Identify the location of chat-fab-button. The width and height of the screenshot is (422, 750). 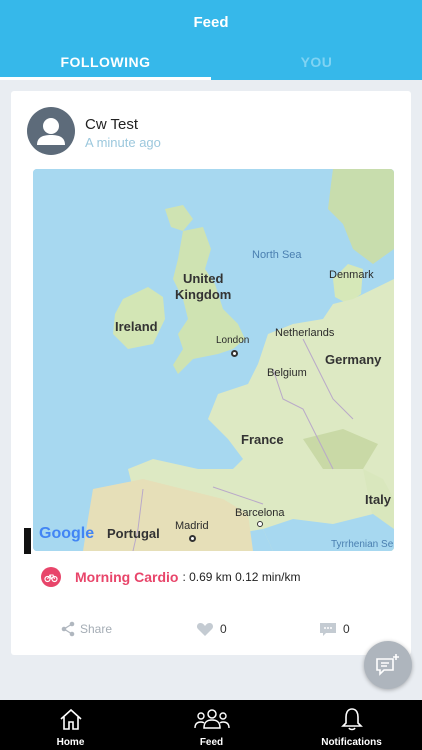
(388, 665).